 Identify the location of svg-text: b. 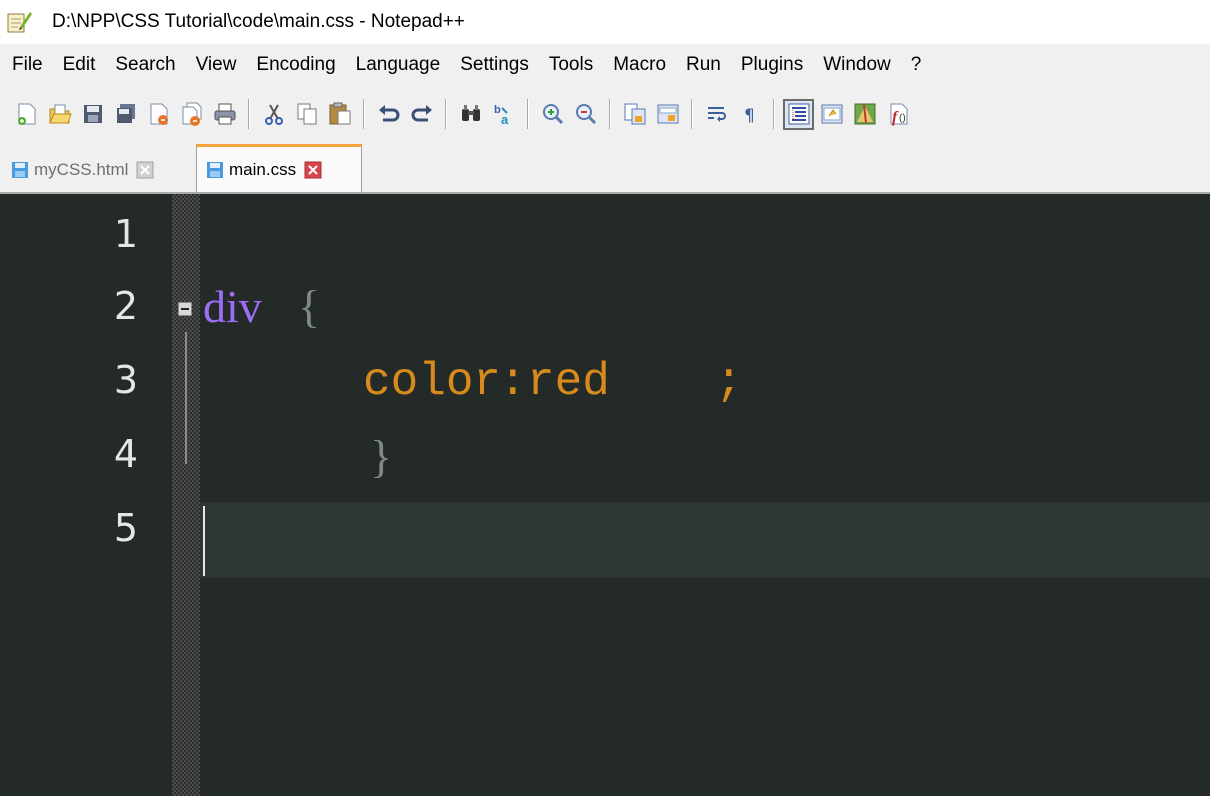
(497, 110).